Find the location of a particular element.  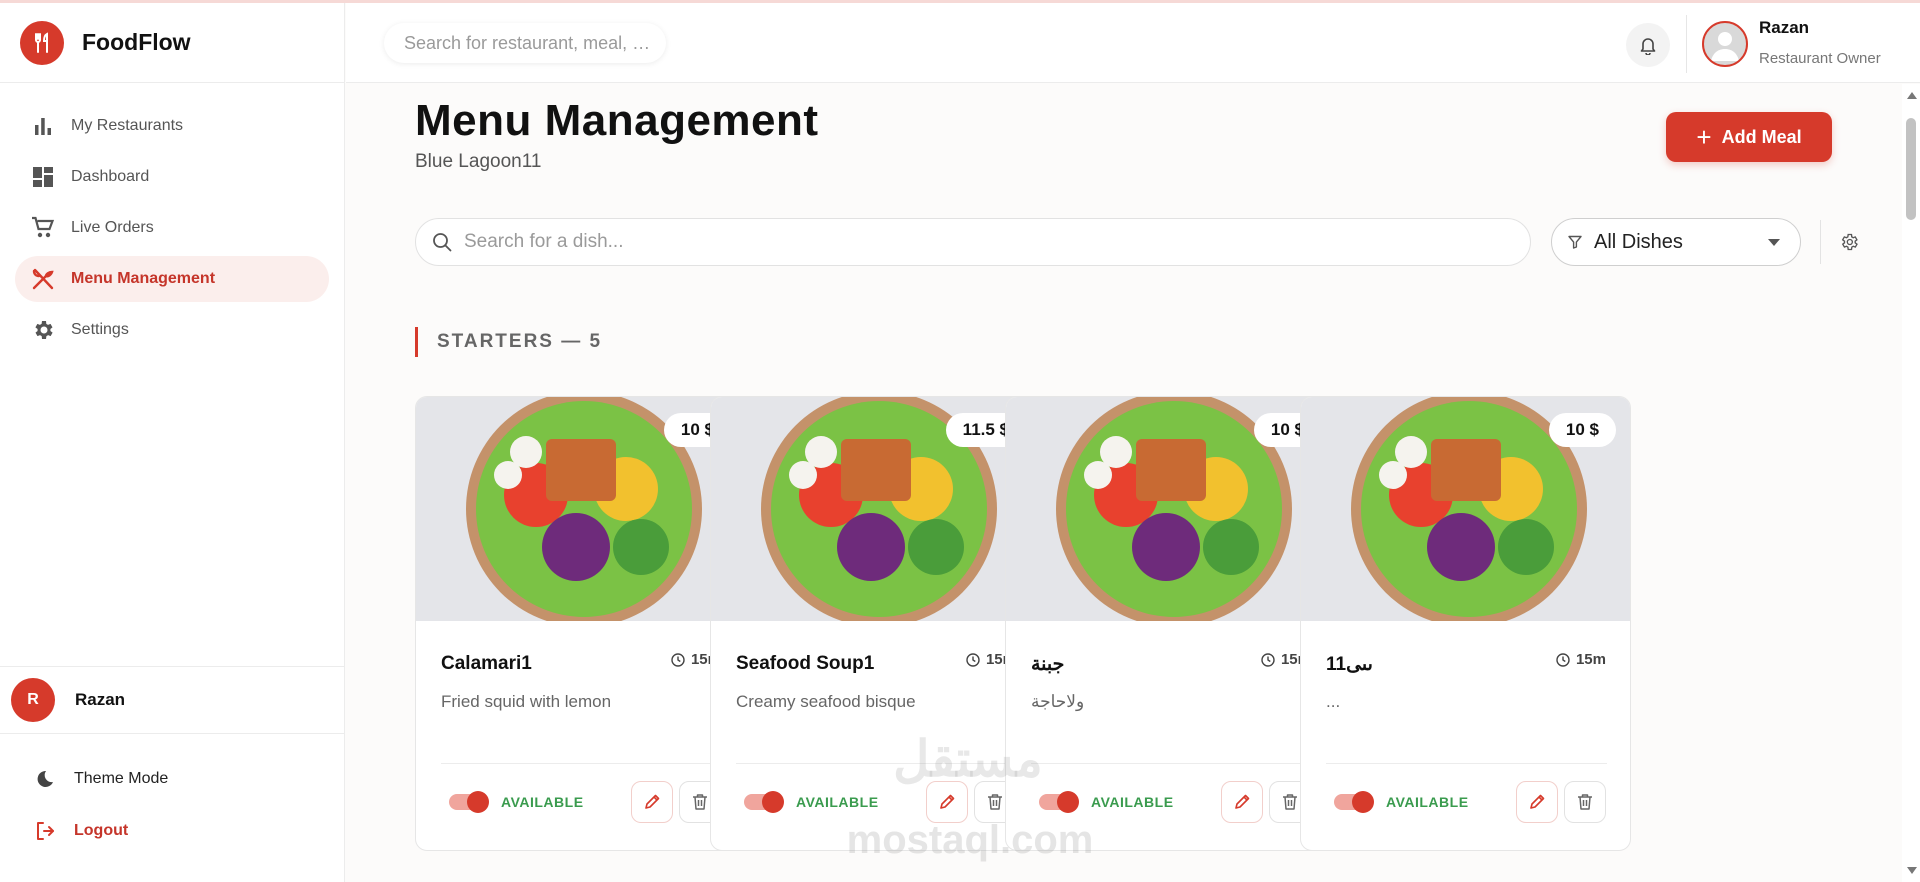

fork-knife-logo-icon is located at coordinates (42, 42).